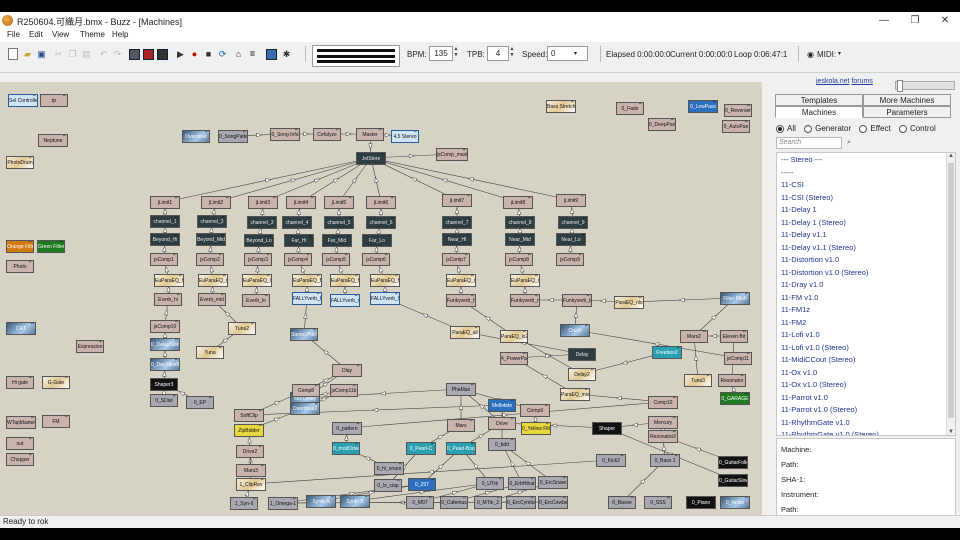 The width and height of the screenshot is (960, 540). I want to click on machine-node: jsComp11b, so click(344, 390).